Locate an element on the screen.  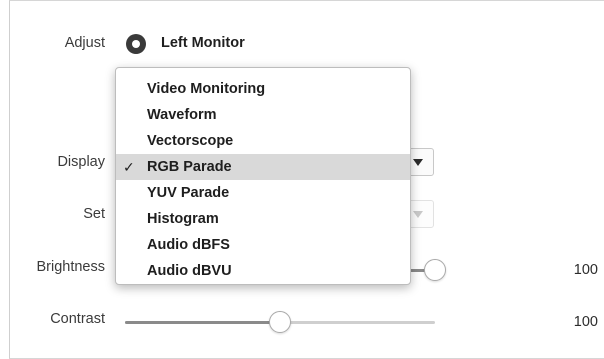
contrast-value: 100 is located at coordinates (585, 322).